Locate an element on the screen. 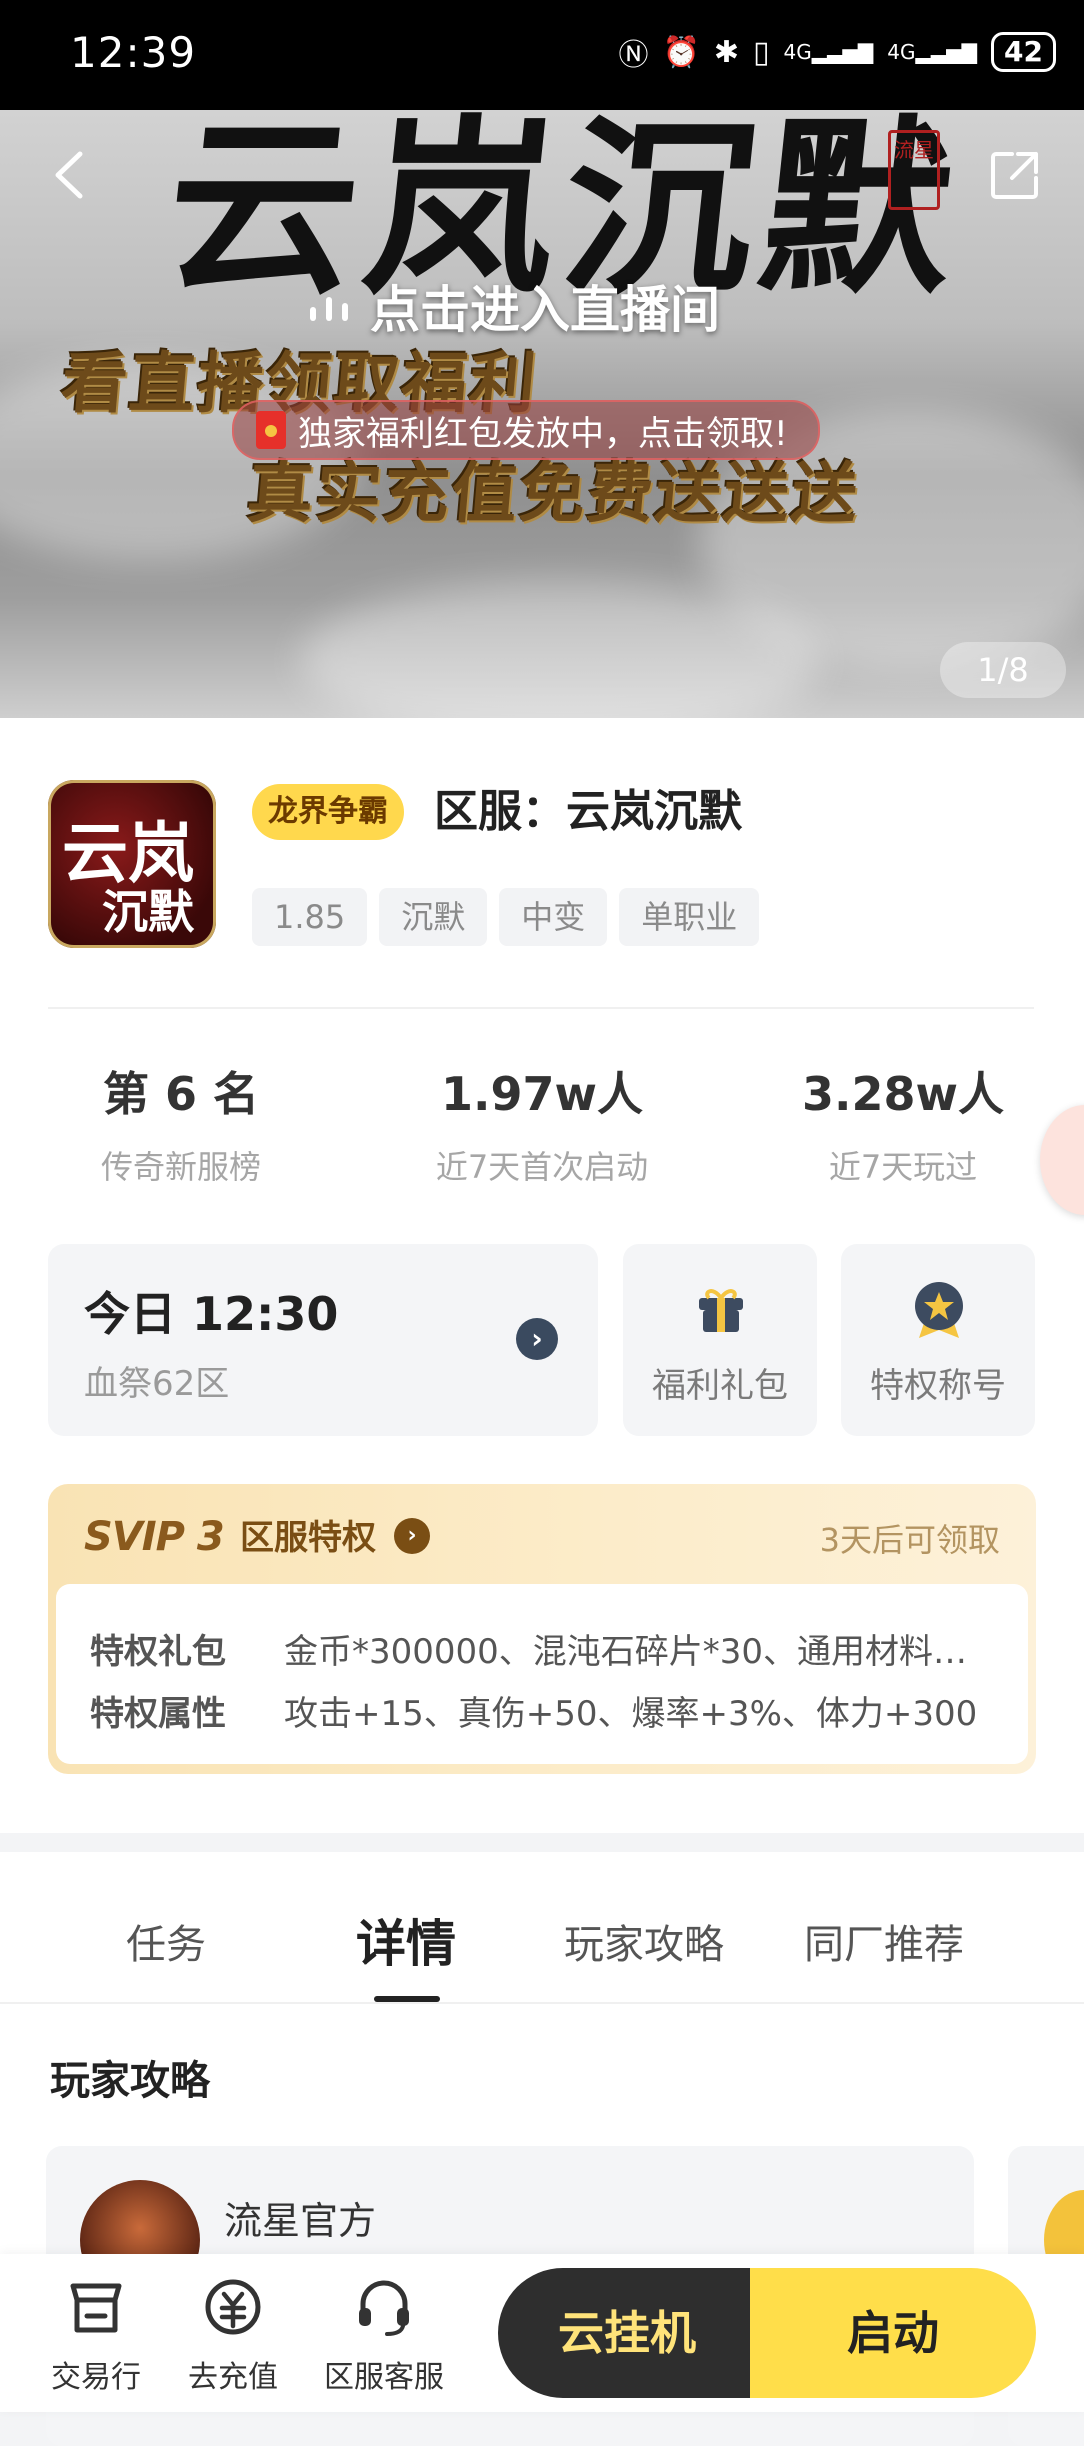  start-button: 启动 is located at coordinates (893, 2333).